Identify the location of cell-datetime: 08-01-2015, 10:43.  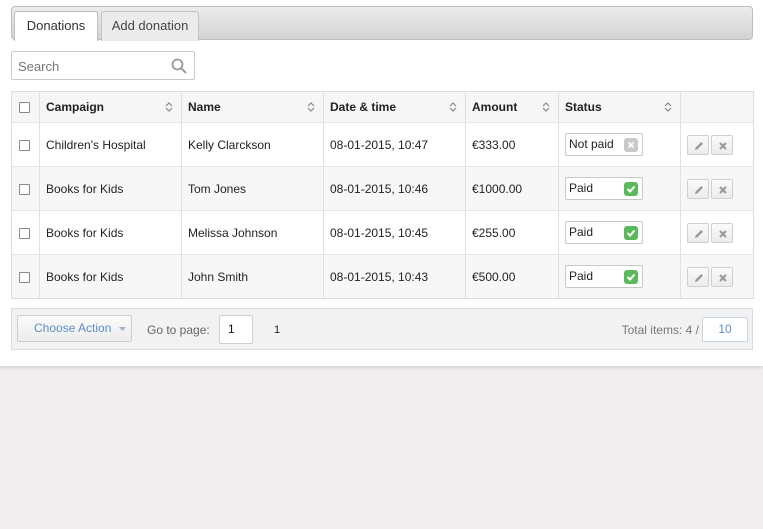
(394, 276).